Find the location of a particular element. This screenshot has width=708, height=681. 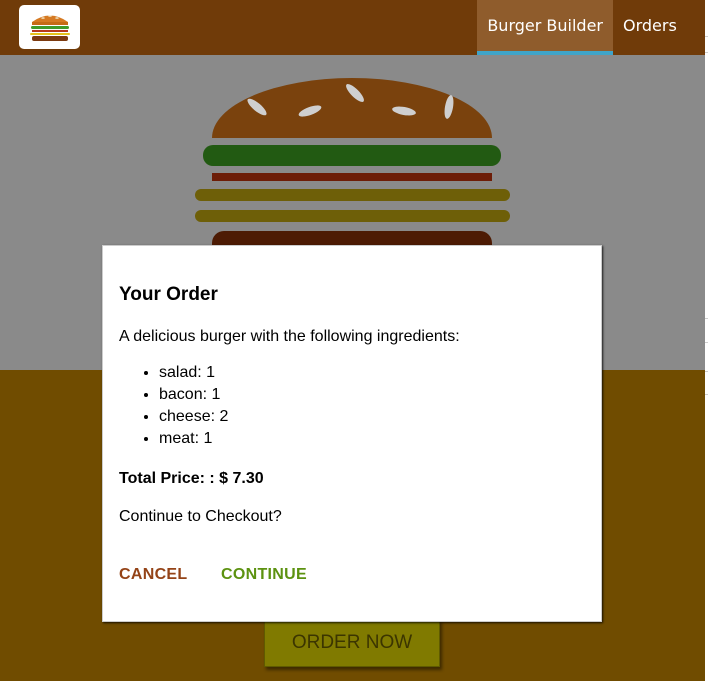

cancel-button: CANCEL is located at coordinates (153, 575).